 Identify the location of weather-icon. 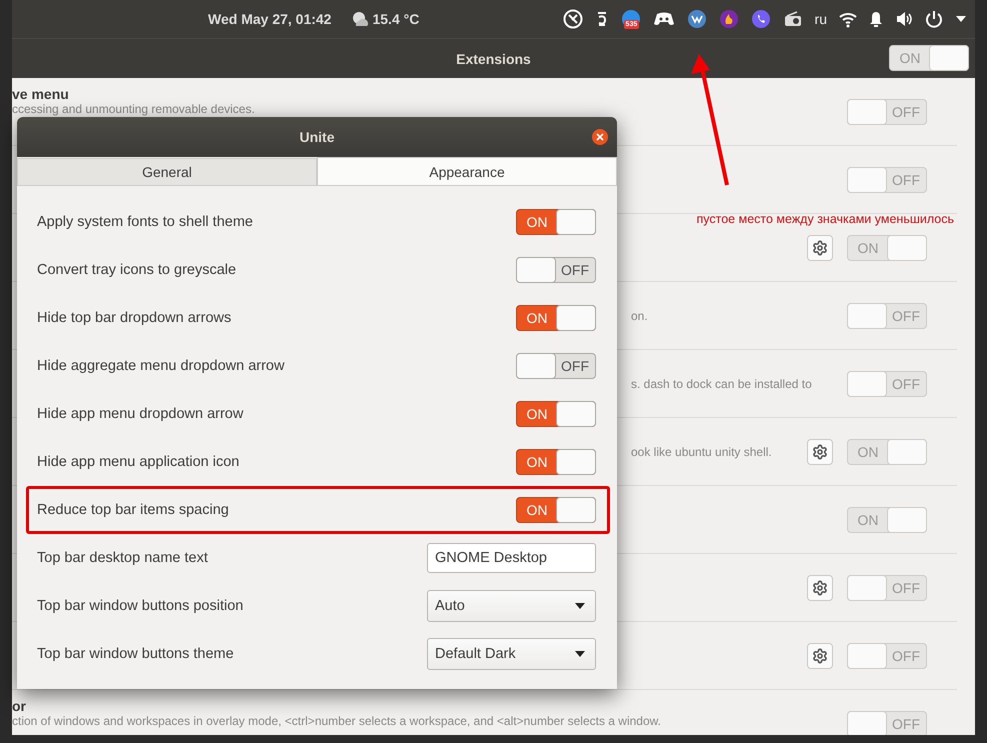
(361, 19).